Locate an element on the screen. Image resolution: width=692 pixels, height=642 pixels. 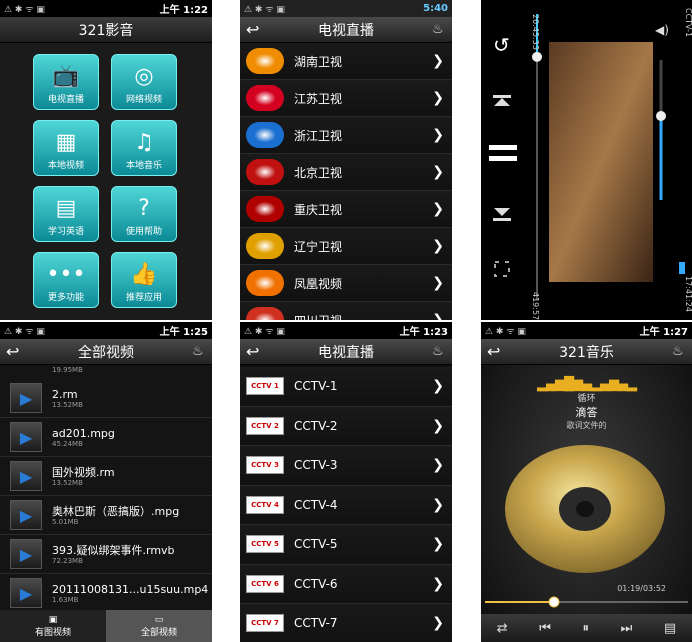
page-title: 321音乐 is located at coordinates (586, 352).